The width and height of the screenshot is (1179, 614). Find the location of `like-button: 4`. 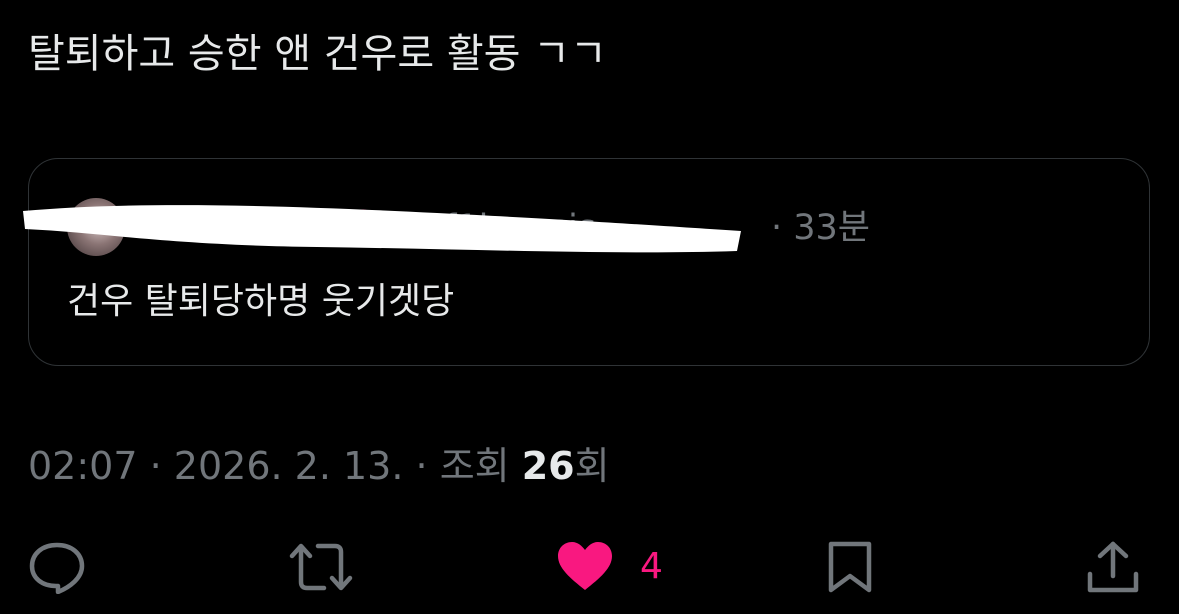

like-button: 4 is located at coordinates (609, 567).